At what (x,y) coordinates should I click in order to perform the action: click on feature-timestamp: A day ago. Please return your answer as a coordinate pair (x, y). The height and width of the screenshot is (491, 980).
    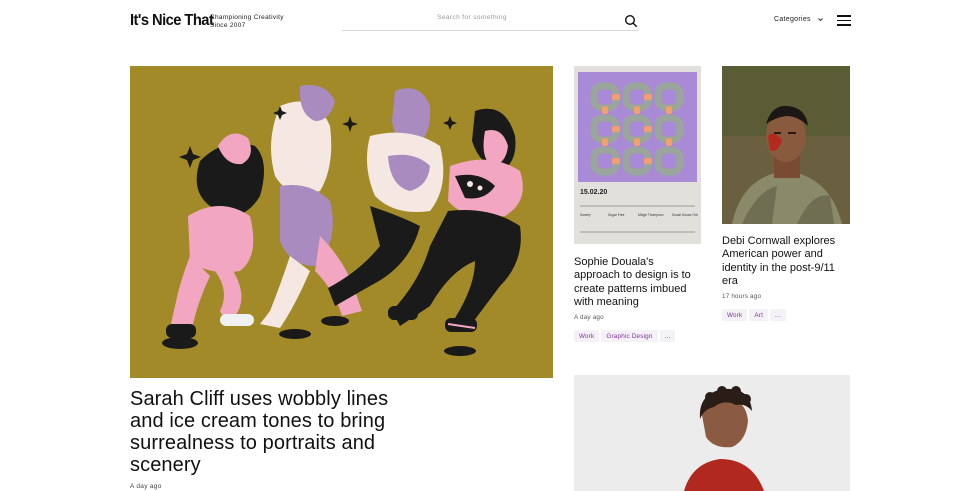
    Looking at the image, I should click on (146, 486).